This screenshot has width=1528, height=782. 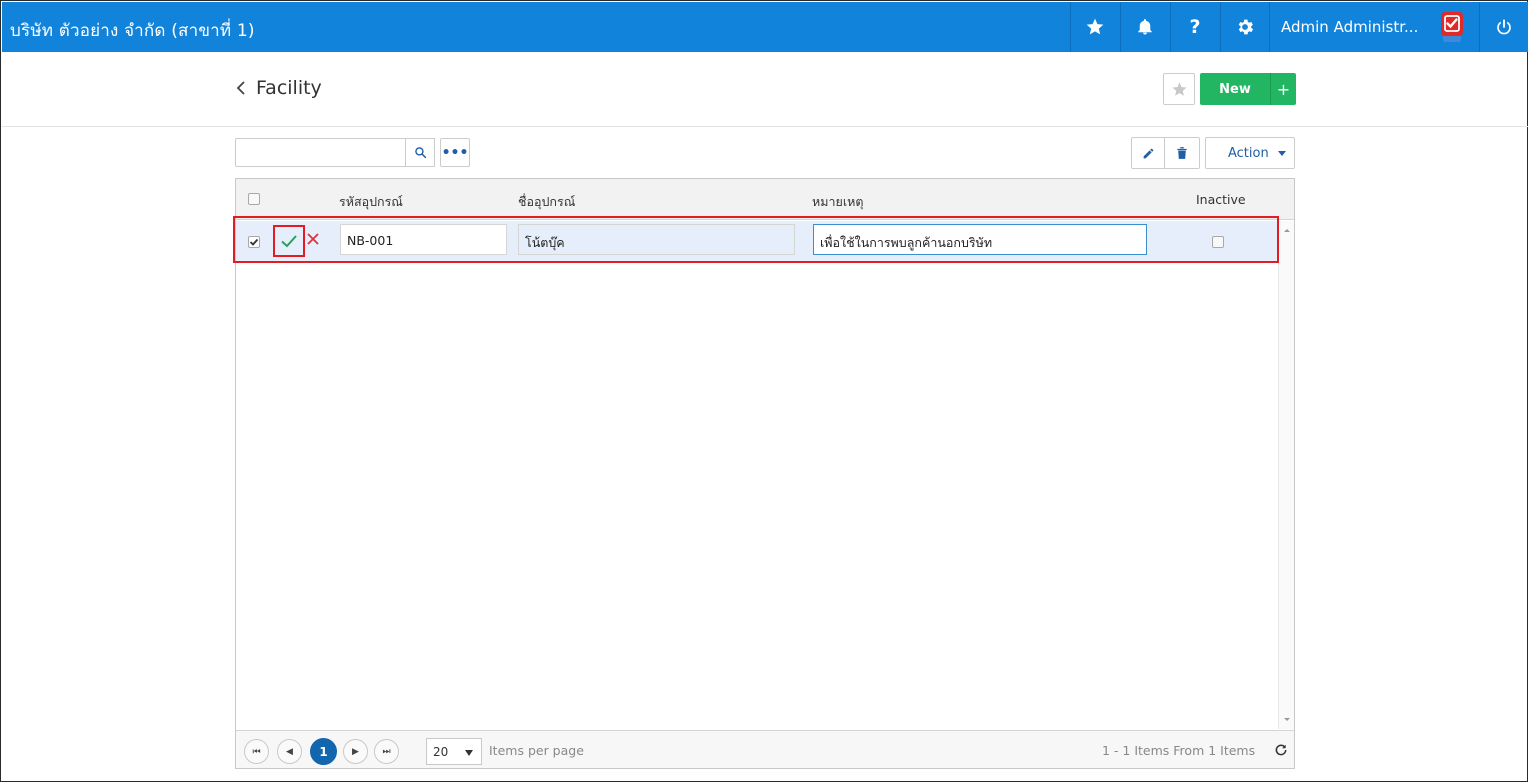 I want to click on first-page-button: ⏮, so click(x=256, y=751).